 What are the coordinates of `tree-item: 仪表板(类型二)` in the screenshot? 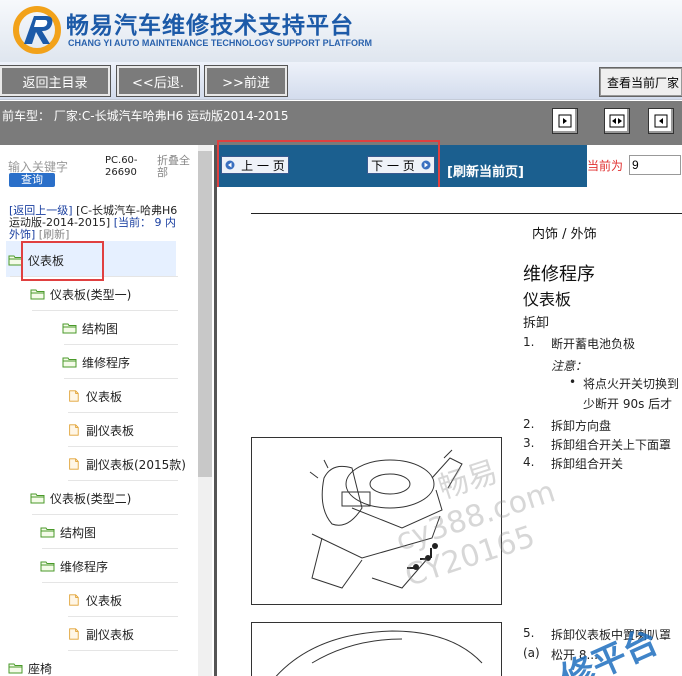 It's located at (80, 498).